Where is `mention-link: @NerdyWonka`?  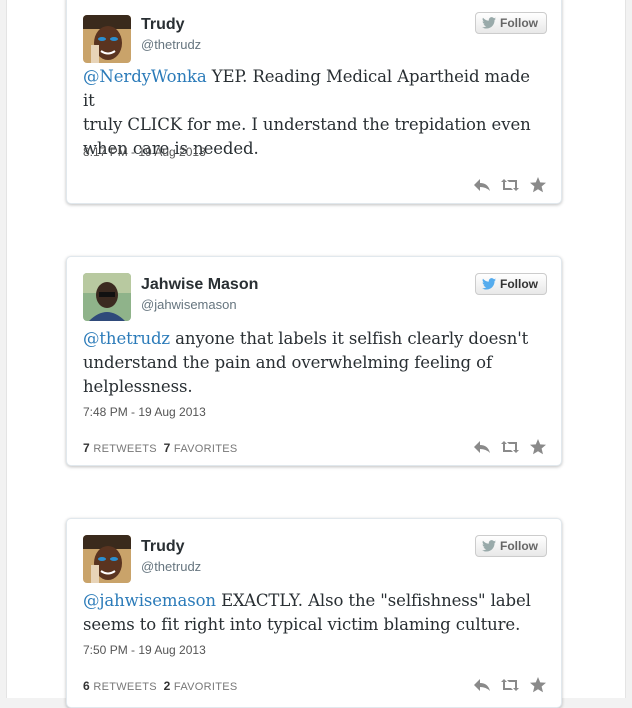
mention-link: @NerdyWonka is located at coordinates (145, 76).